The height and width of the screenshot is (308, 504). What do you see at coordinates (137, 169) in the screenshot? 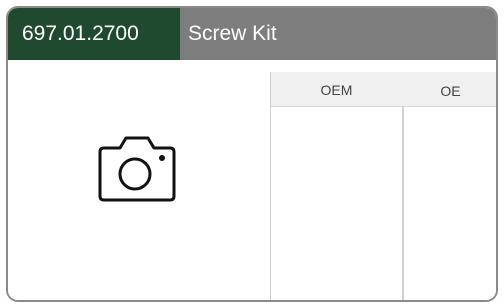
I see `camera-icon` at bounding box center [137, 169].